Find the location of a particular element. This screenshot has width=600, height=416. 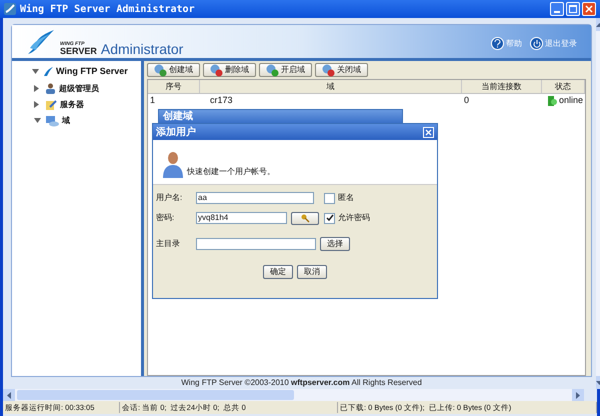

minimize-icon is located at coordinates (557, 12).